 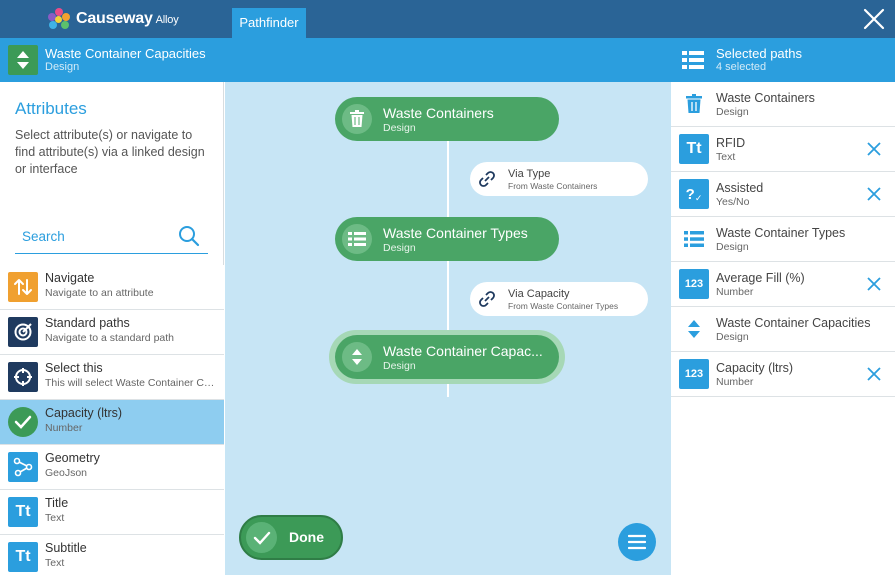 What do you see at coordinates (726, 157) in the screenshot?
I see `selected-path-sub: Text` at bounding box center [726, 157].